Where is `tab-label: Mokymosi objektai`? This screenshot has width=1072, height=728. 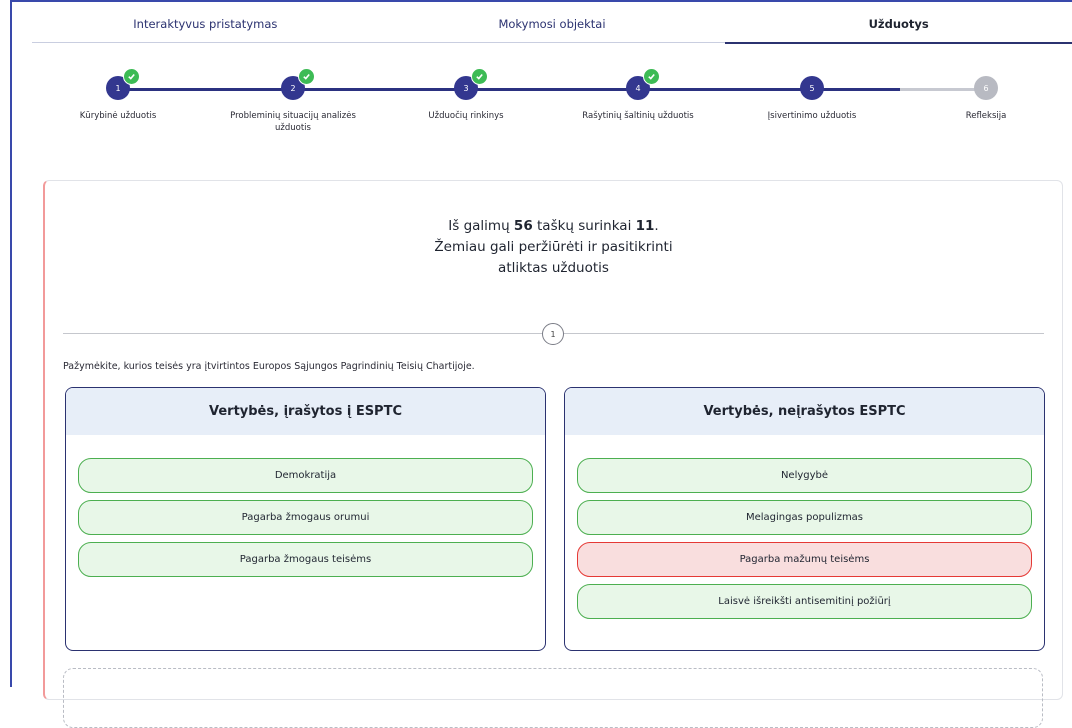 tab-label: Mokymosi objektai is located at coordinates (552, 24).